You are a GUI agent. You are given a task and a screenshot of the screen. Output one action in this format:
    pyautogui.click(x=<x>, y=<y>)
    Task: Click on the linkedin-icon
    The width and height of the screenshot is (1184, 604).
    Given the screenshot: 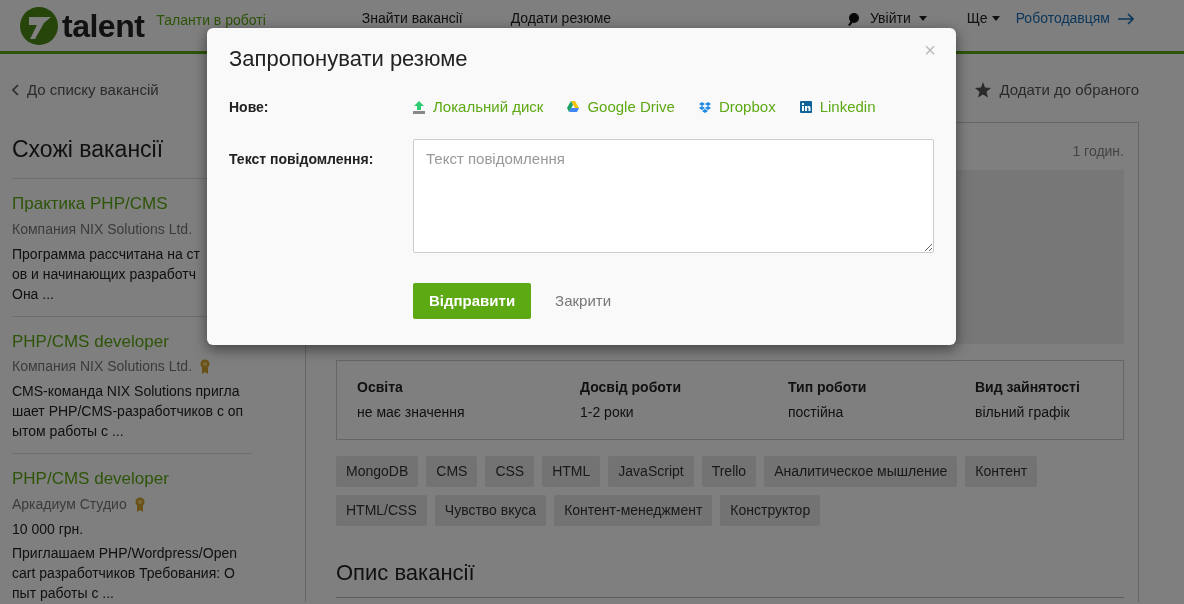 What is the action you would take?
    pyautogui.click(x=805, y=108)
    